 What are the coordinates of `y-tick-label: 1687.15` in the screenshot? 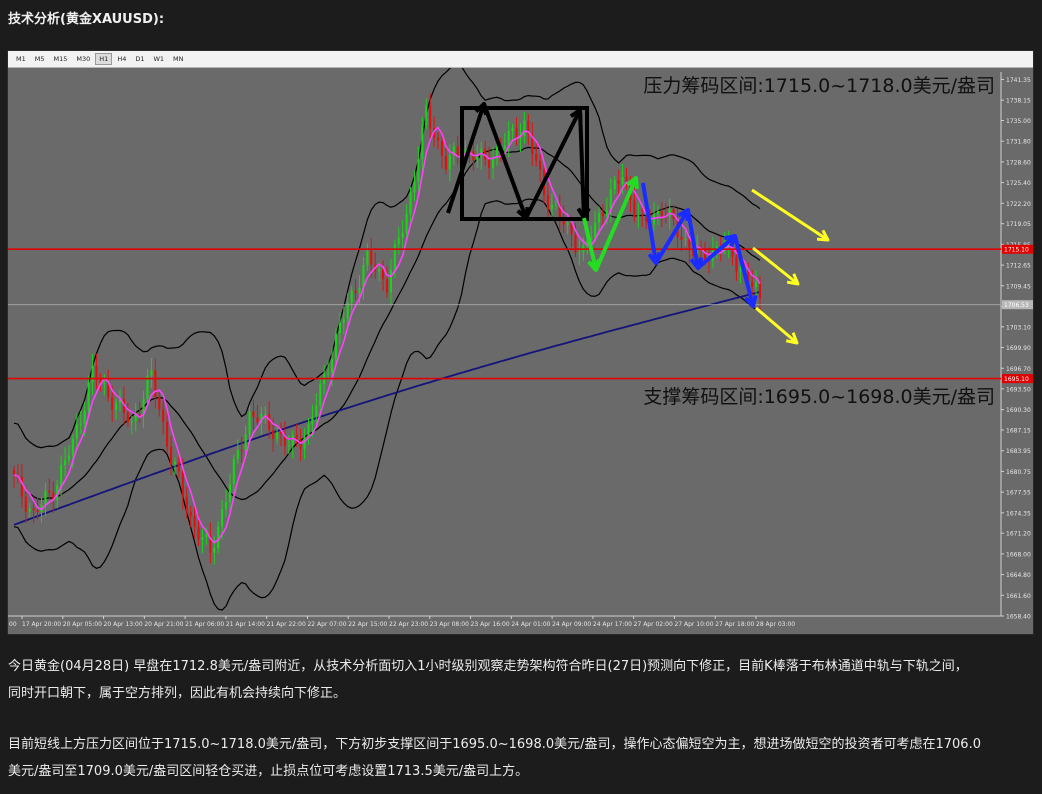 It's located at (1018, 431).